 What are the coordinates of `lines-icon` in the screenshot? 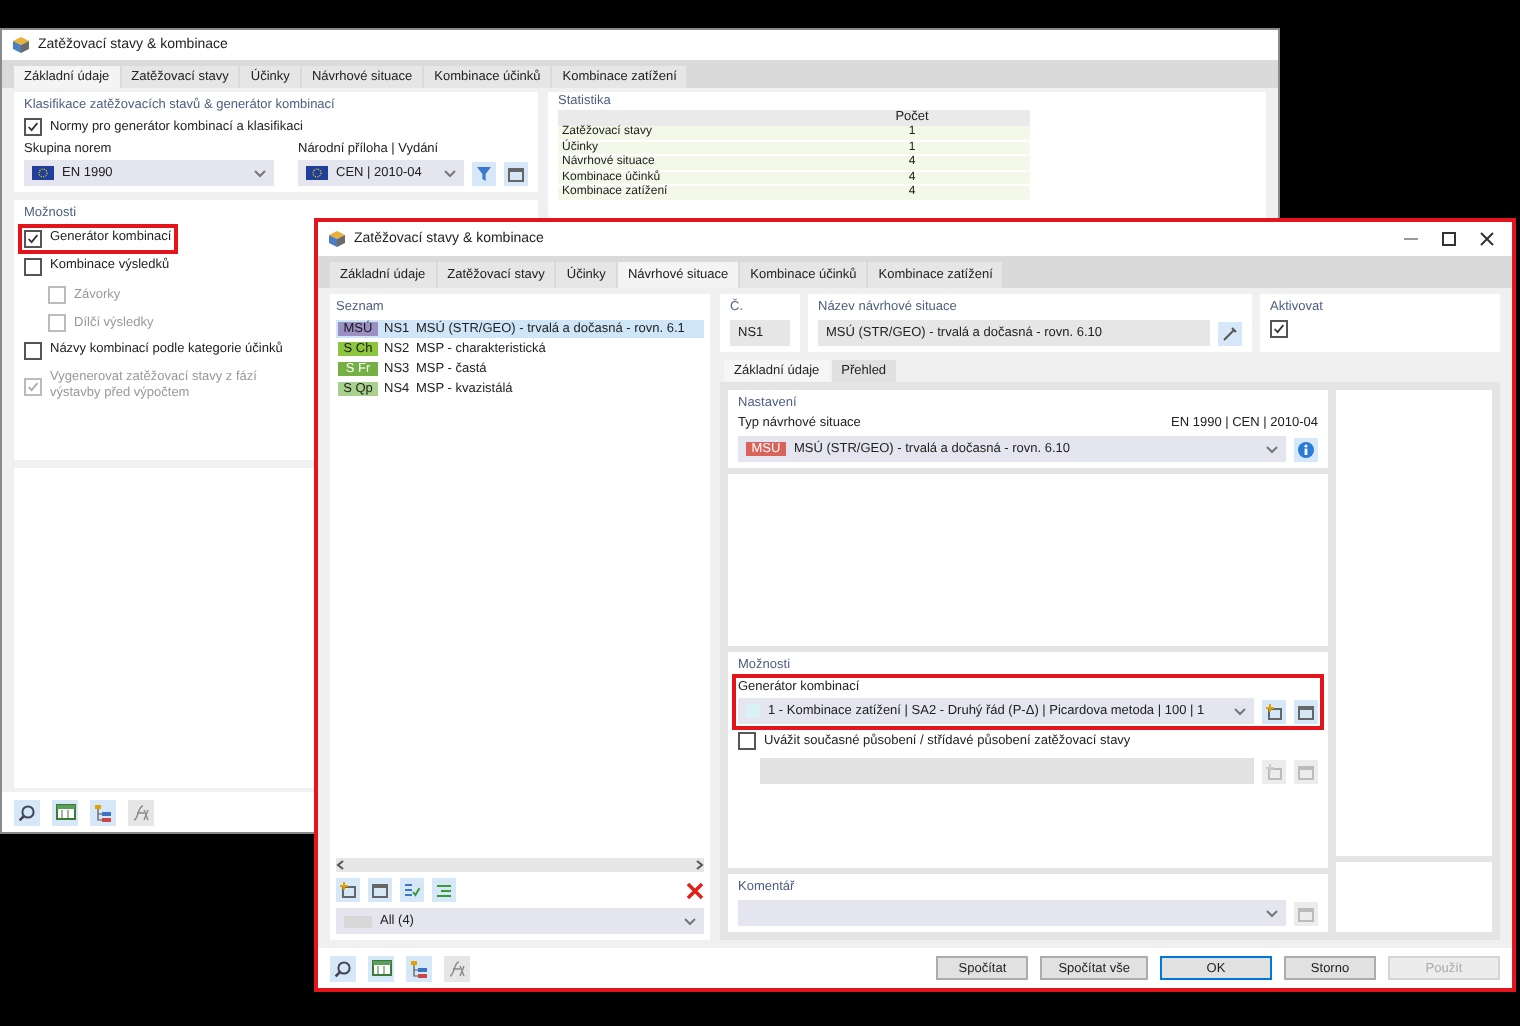 It's located at (444, 890).